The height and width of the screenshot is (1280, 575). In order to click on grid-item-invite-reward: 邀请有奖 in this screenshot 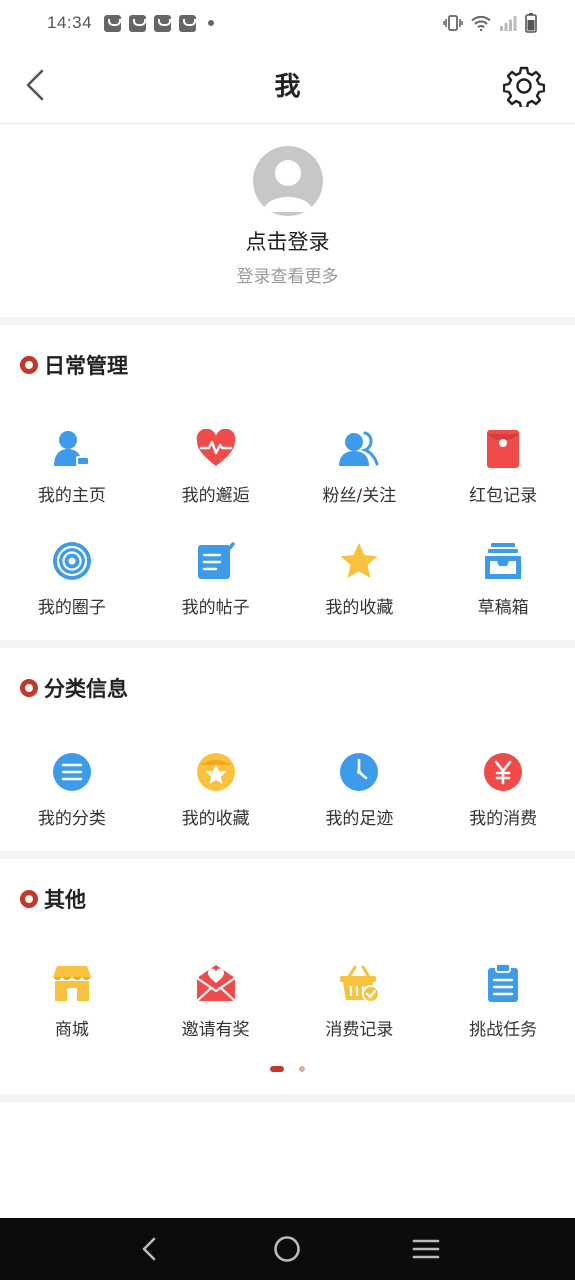, I will do `click(216, 1000)`.